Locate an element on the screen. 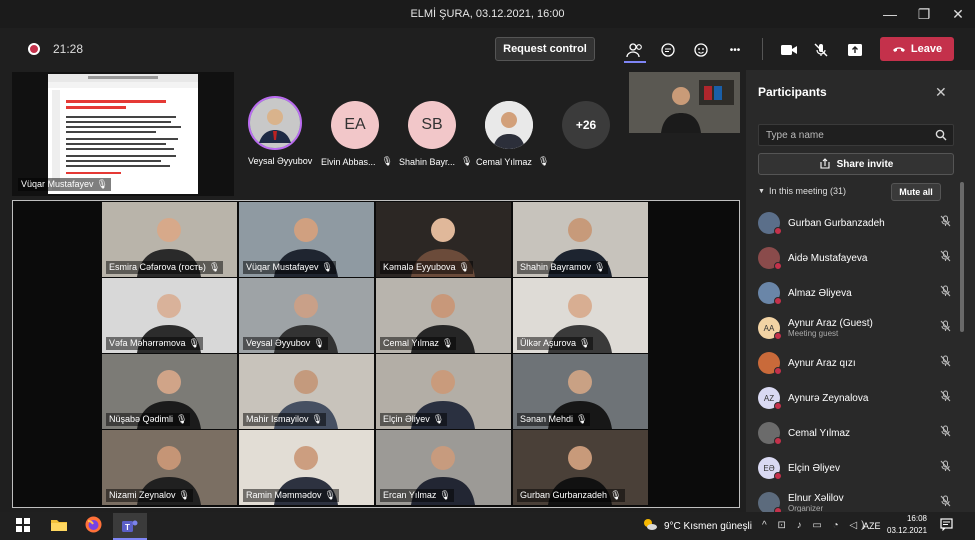  video-tile: Ercan Yılmaz 🎙 is located at coordinates (443, 467).